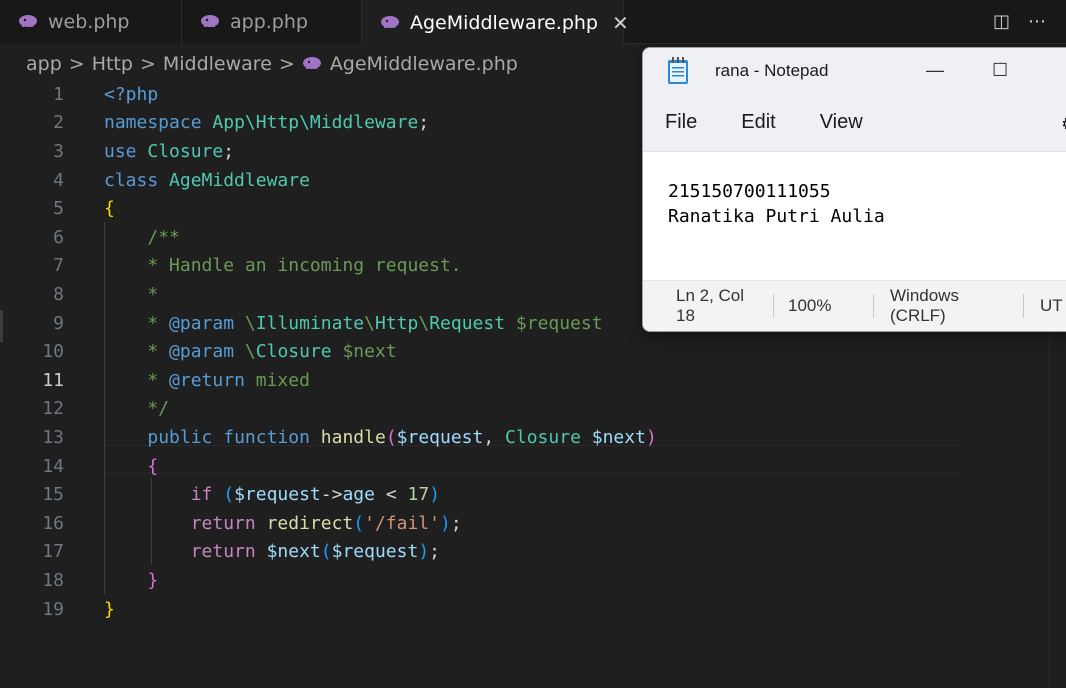 Image resolution: width=1066 pixels, height=688 pixels. I want to click on menu-view: View, so click(841, 122).